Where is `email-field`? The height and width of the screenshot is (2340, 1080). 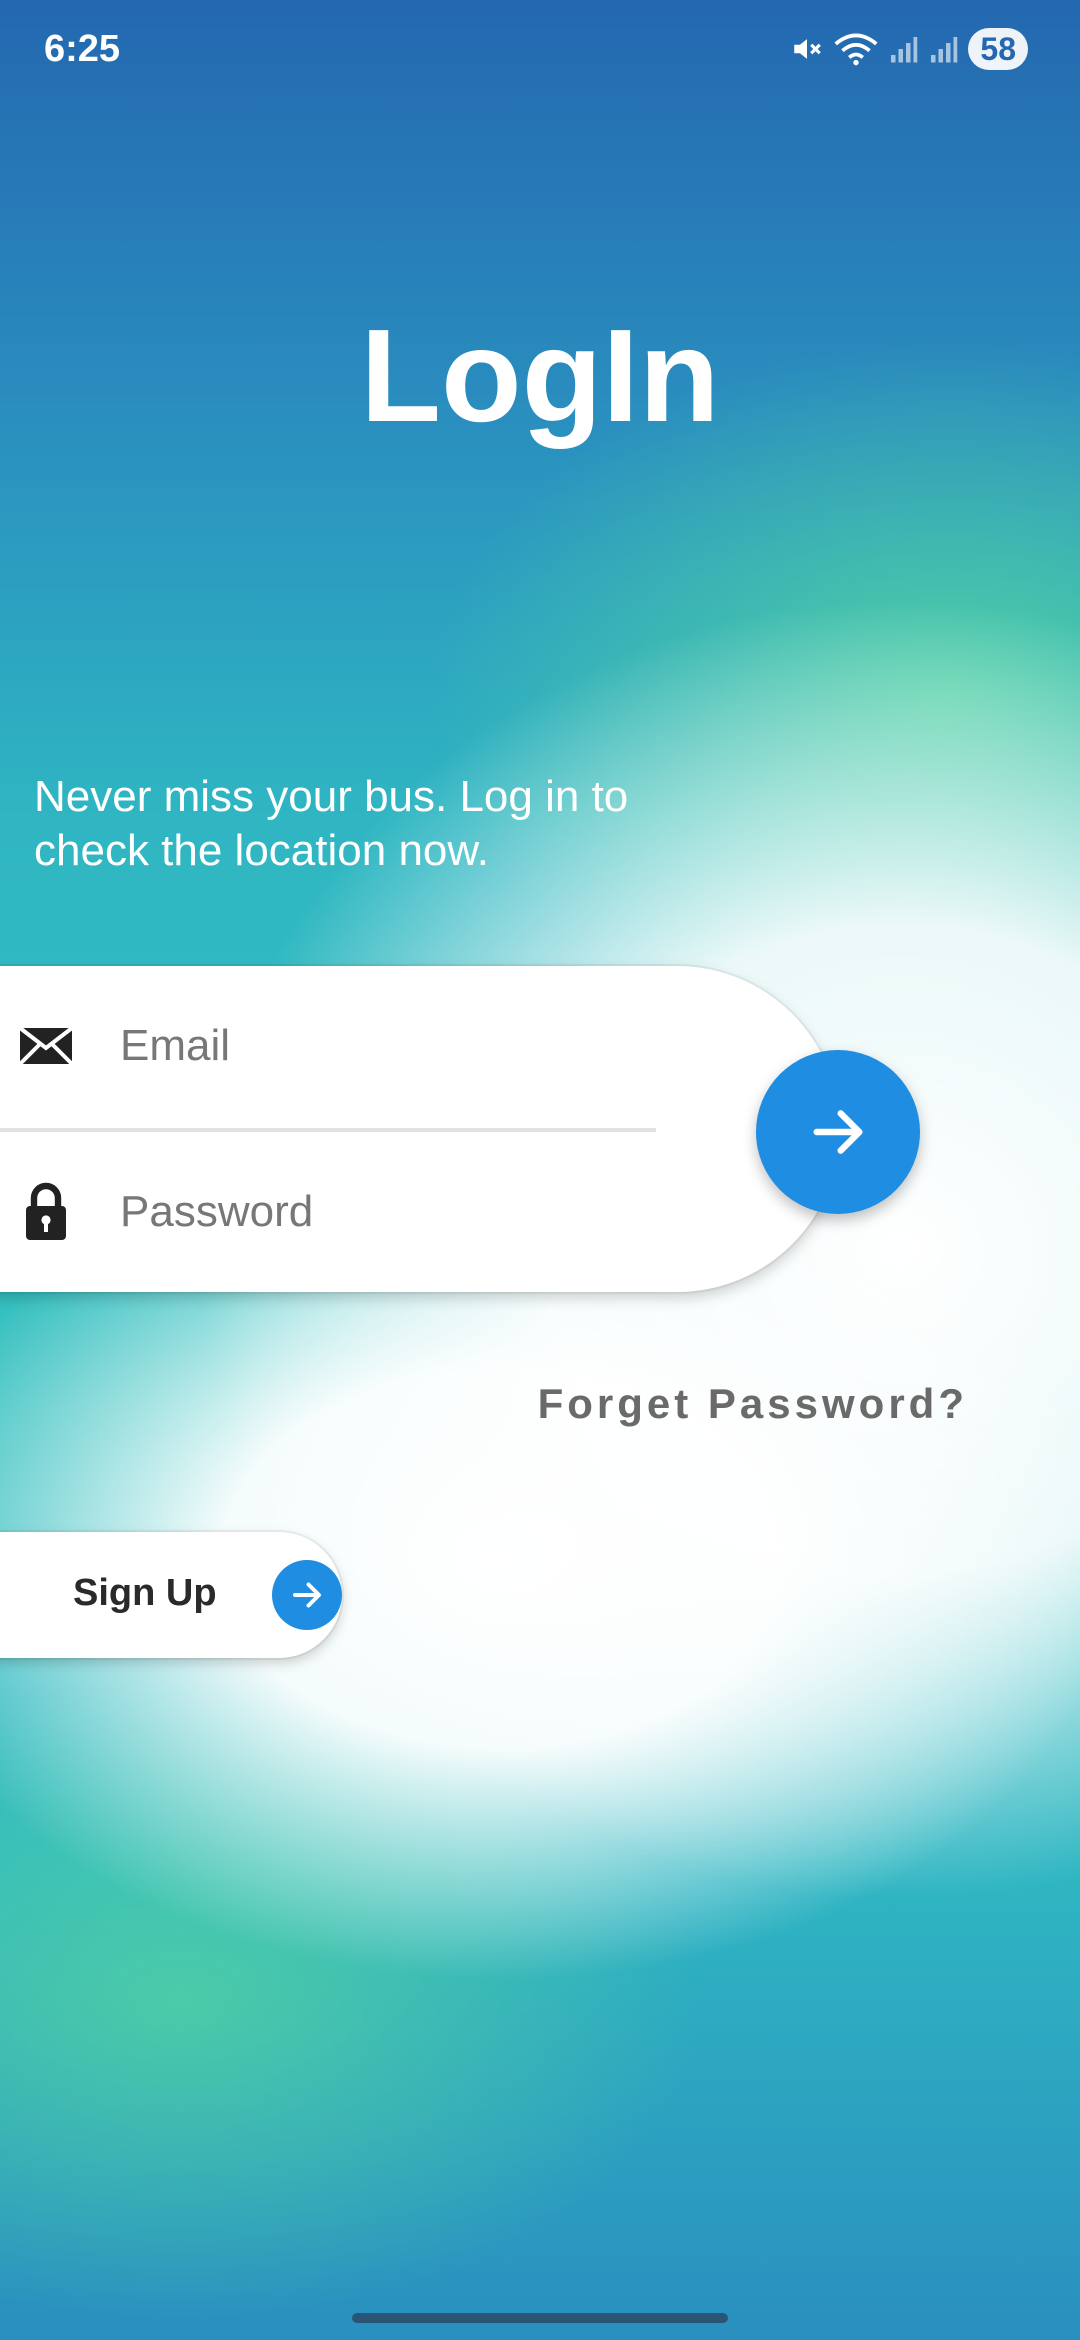
email-field is located at coordinates (350, 1046).